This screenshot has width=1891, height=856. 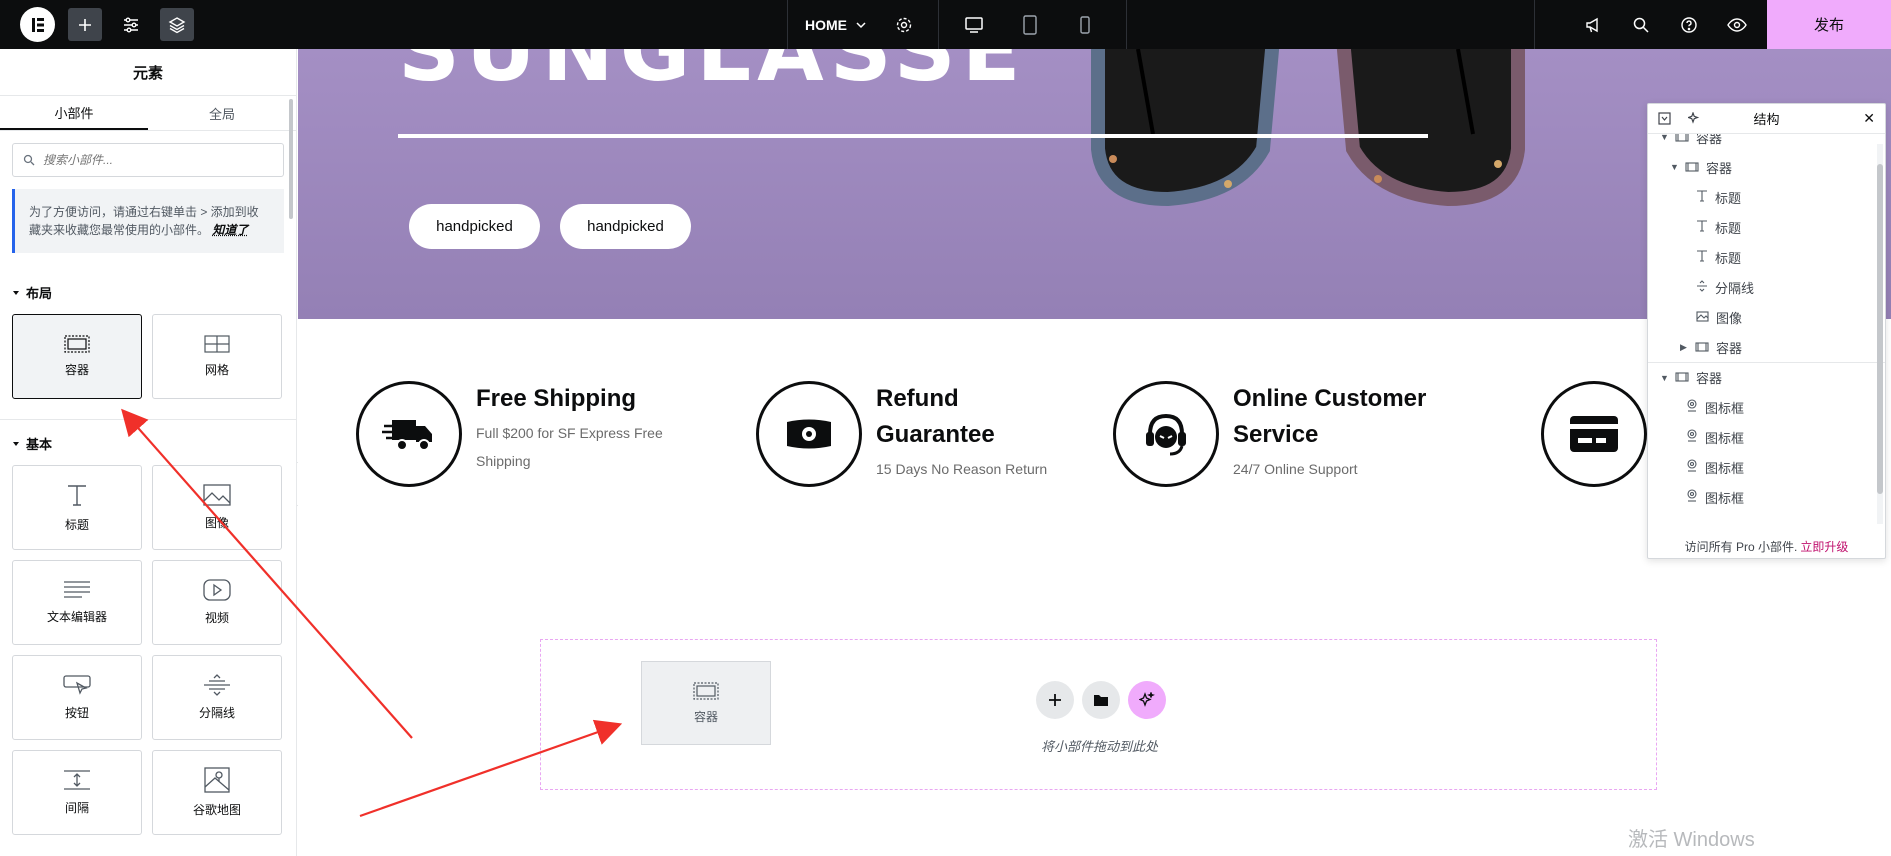 What do you see at coordinates (836, 24) in the screenshot?
I see `page-selector: HOME` at bounding box center [836, 24].